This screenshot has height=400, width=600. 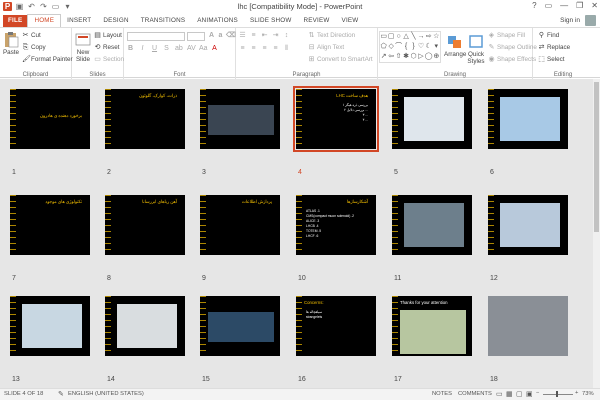 What do you see at coordinates (253, 48) in the screenshot?
I see `align-center-icon: ≡` at bounding box center [253, 48].